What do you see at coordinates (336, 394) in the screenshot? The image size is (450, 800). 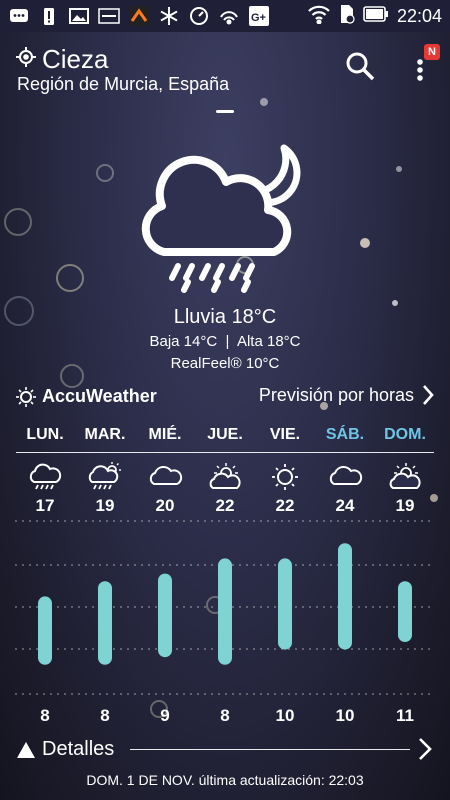 I see `hourly-forecast-label: Previsión por horas` at bounding box center [336, 394].